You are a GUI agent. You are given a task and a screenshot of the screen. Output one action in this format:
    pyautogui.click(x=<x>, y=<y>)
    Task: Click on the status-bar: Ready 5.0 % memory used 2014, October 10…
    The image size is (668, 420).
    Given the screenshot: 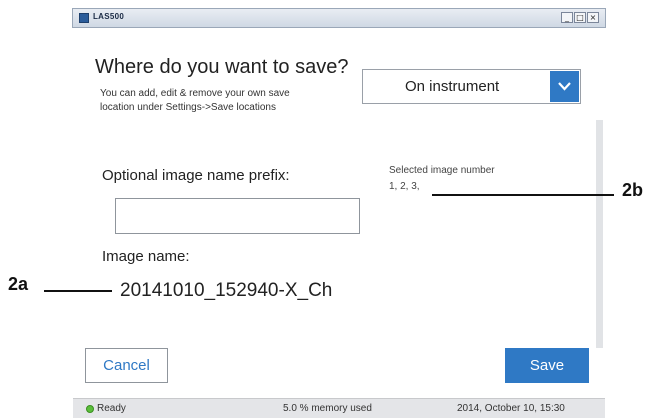 What is the action you would take?
    pyautogui.click(x=339, y=408)
    